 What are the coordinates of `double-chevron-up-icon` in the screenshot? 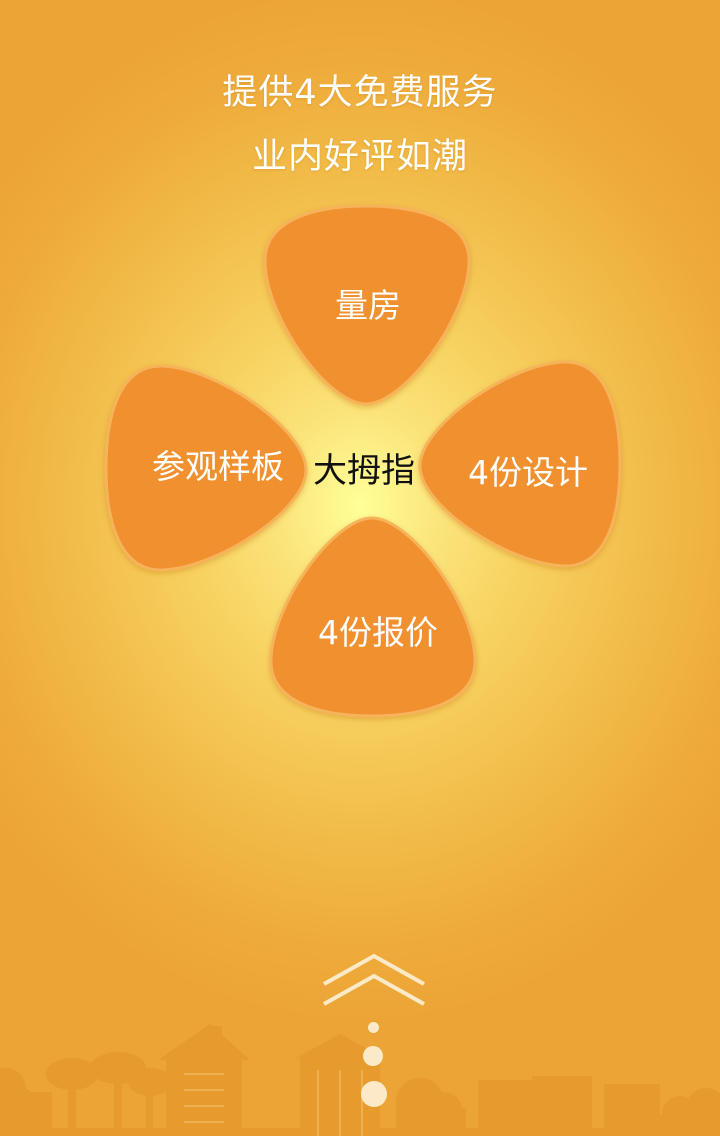 It's located at (374, 982).